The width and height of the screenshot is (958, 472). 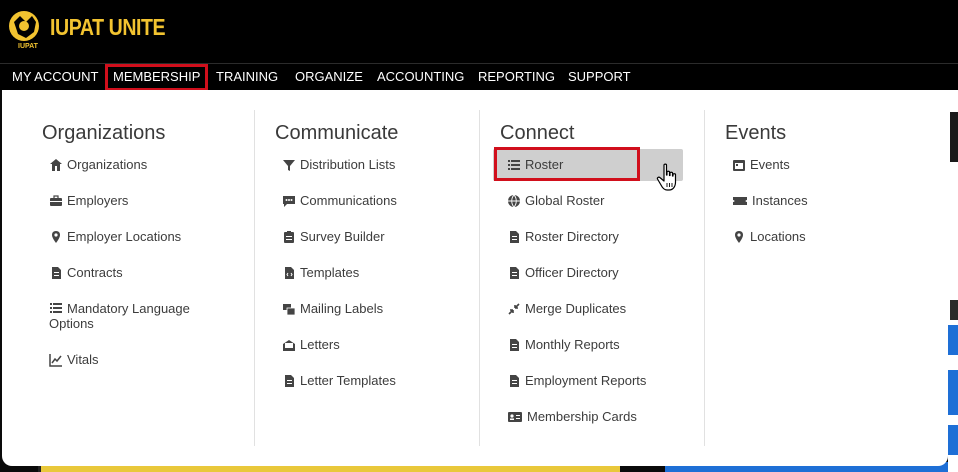 I want to click on chart-line-icon, so click(x=56, y=360).